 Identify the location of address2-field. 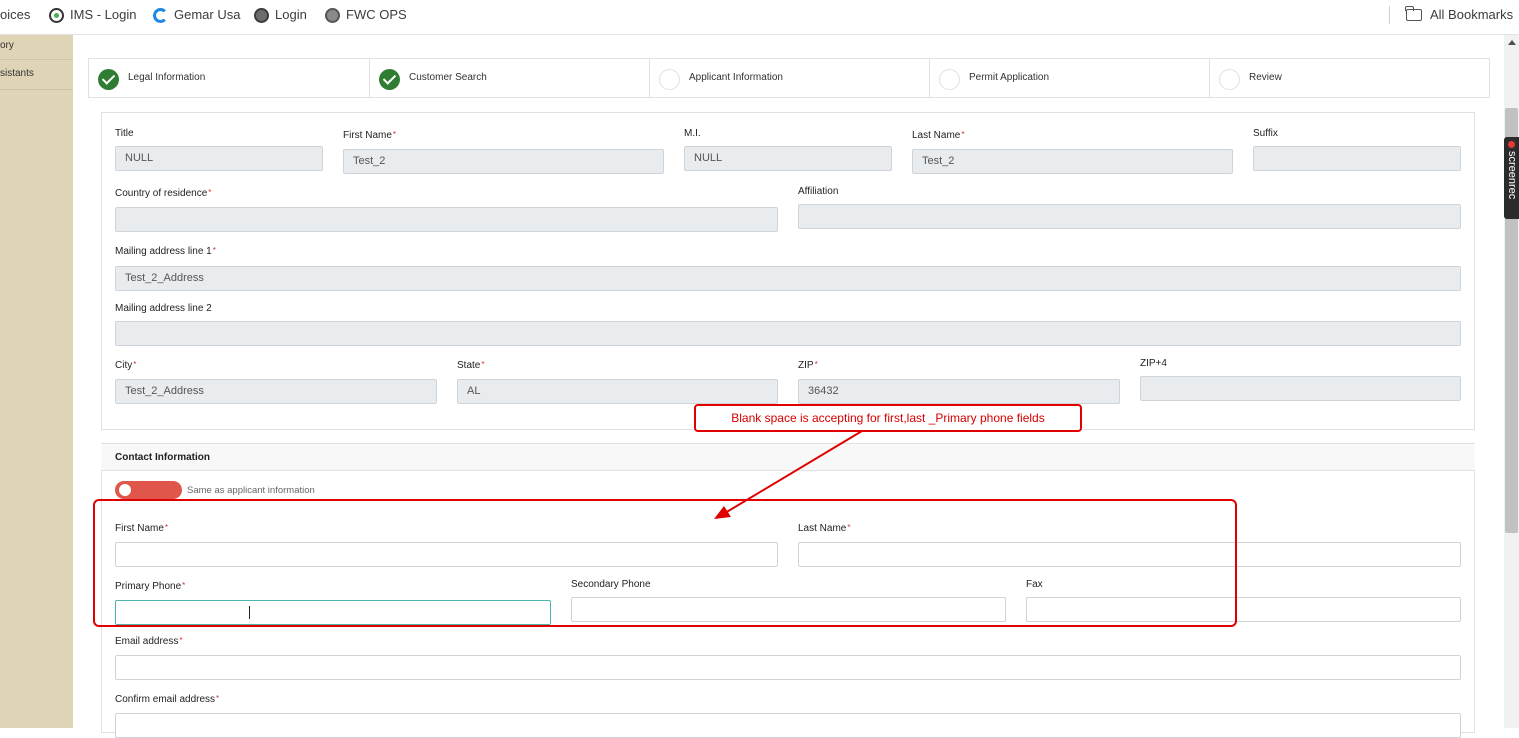
(788, 333).